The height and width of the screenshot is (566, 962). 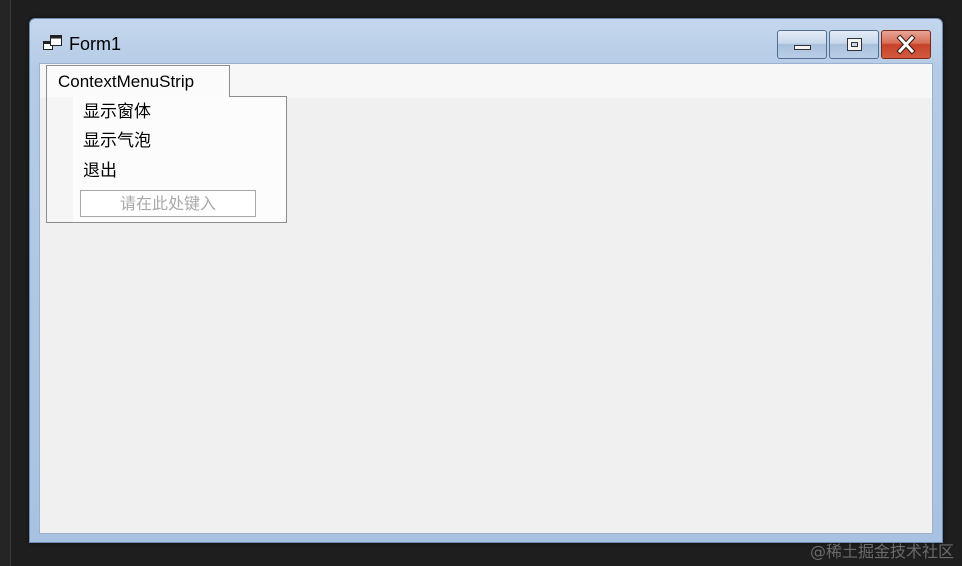 I want to click on title-bar: Form1, so click(x=486, y=41).